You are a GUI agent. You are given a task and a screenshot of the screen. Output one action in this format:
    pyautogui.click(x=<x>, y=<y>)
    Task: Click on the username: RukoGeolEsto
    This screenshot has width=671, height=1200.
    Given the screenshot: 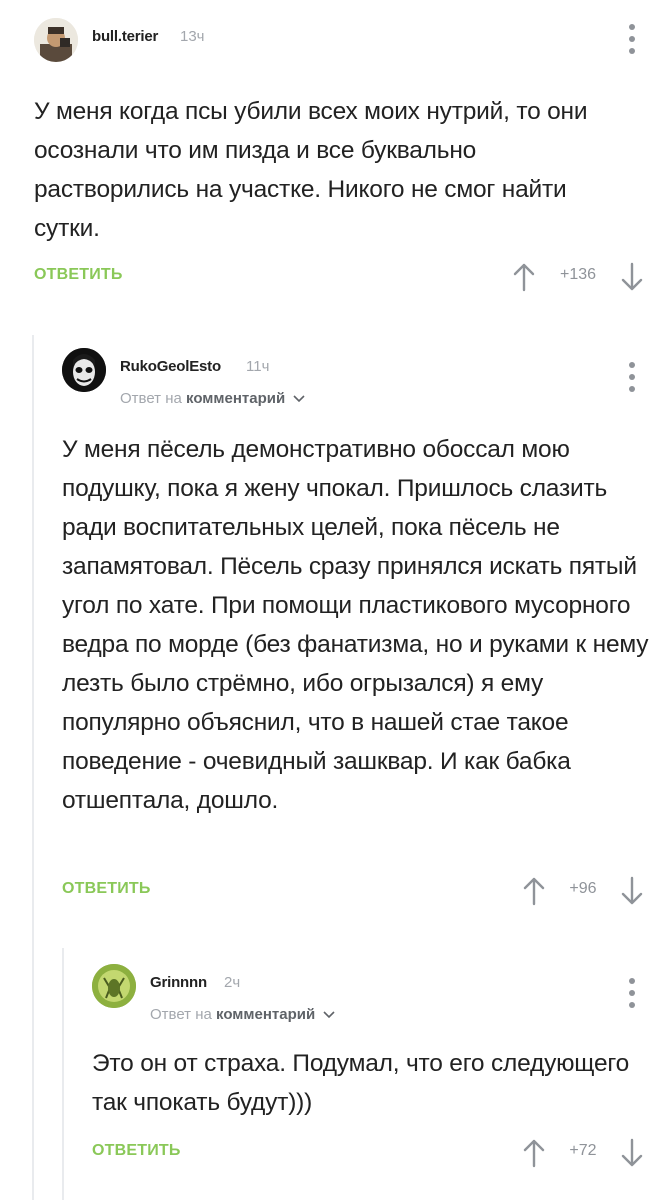 What is the action you would take?
    pyautogui.click(x=170, y=366)
    